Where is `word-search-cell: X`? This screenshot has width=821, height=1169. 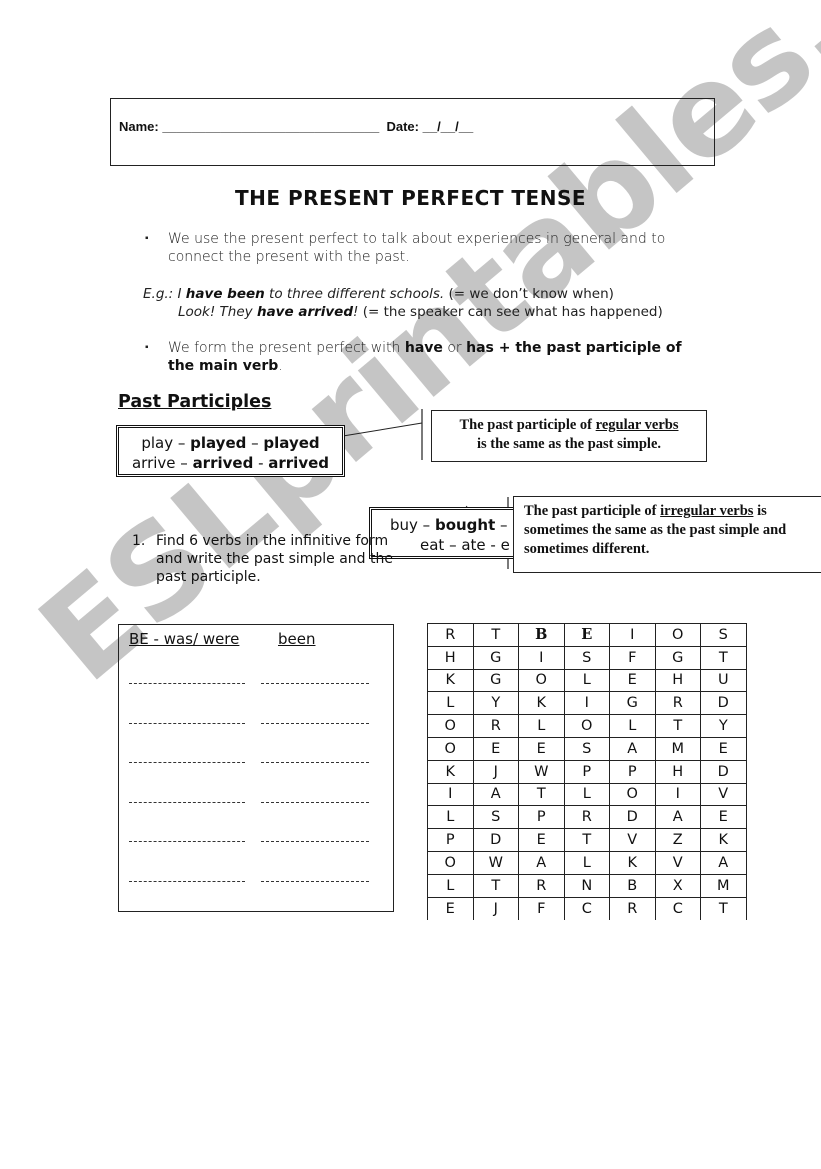
word-search-cell: X is located at coordinates (677, 885).